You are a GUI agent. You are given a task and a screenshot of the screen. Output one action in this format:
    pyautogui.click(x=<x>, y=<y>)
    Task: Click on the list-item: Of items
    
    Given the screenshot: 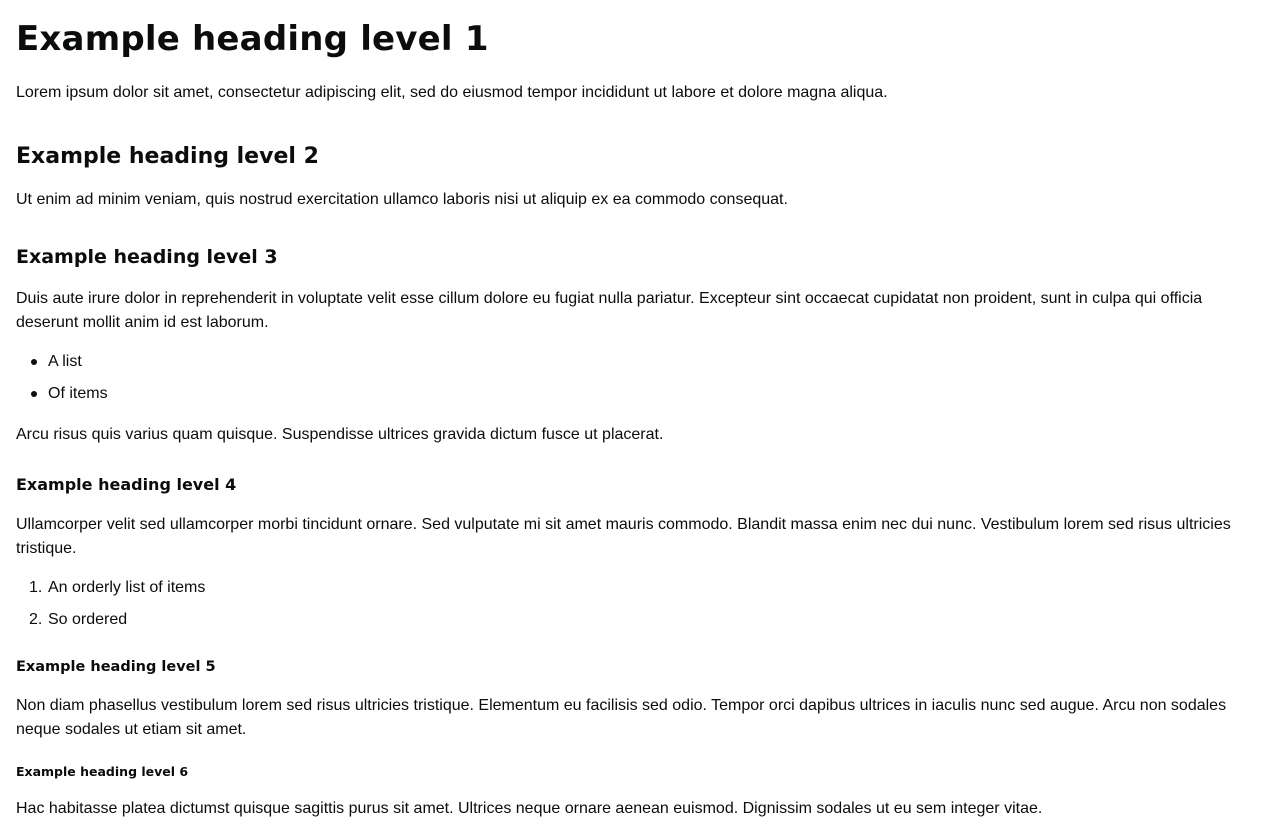 What is the action you would take?
    pyautogui.click(x=62, y=398)
    